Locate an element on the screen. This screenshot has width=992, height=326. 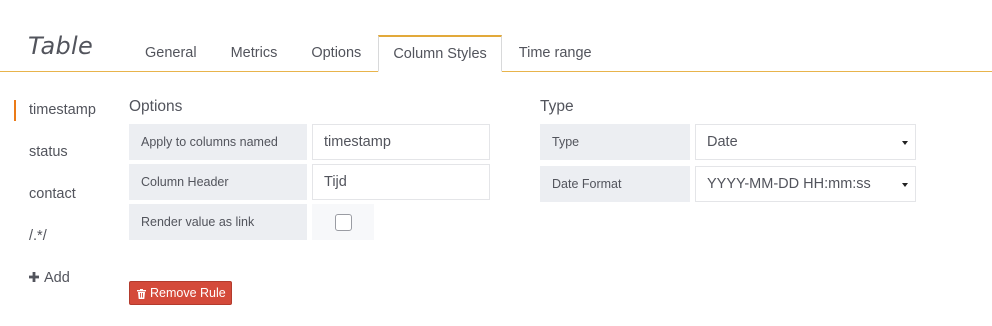
column-header-row: Column Header is located at coordinates (309, 182).